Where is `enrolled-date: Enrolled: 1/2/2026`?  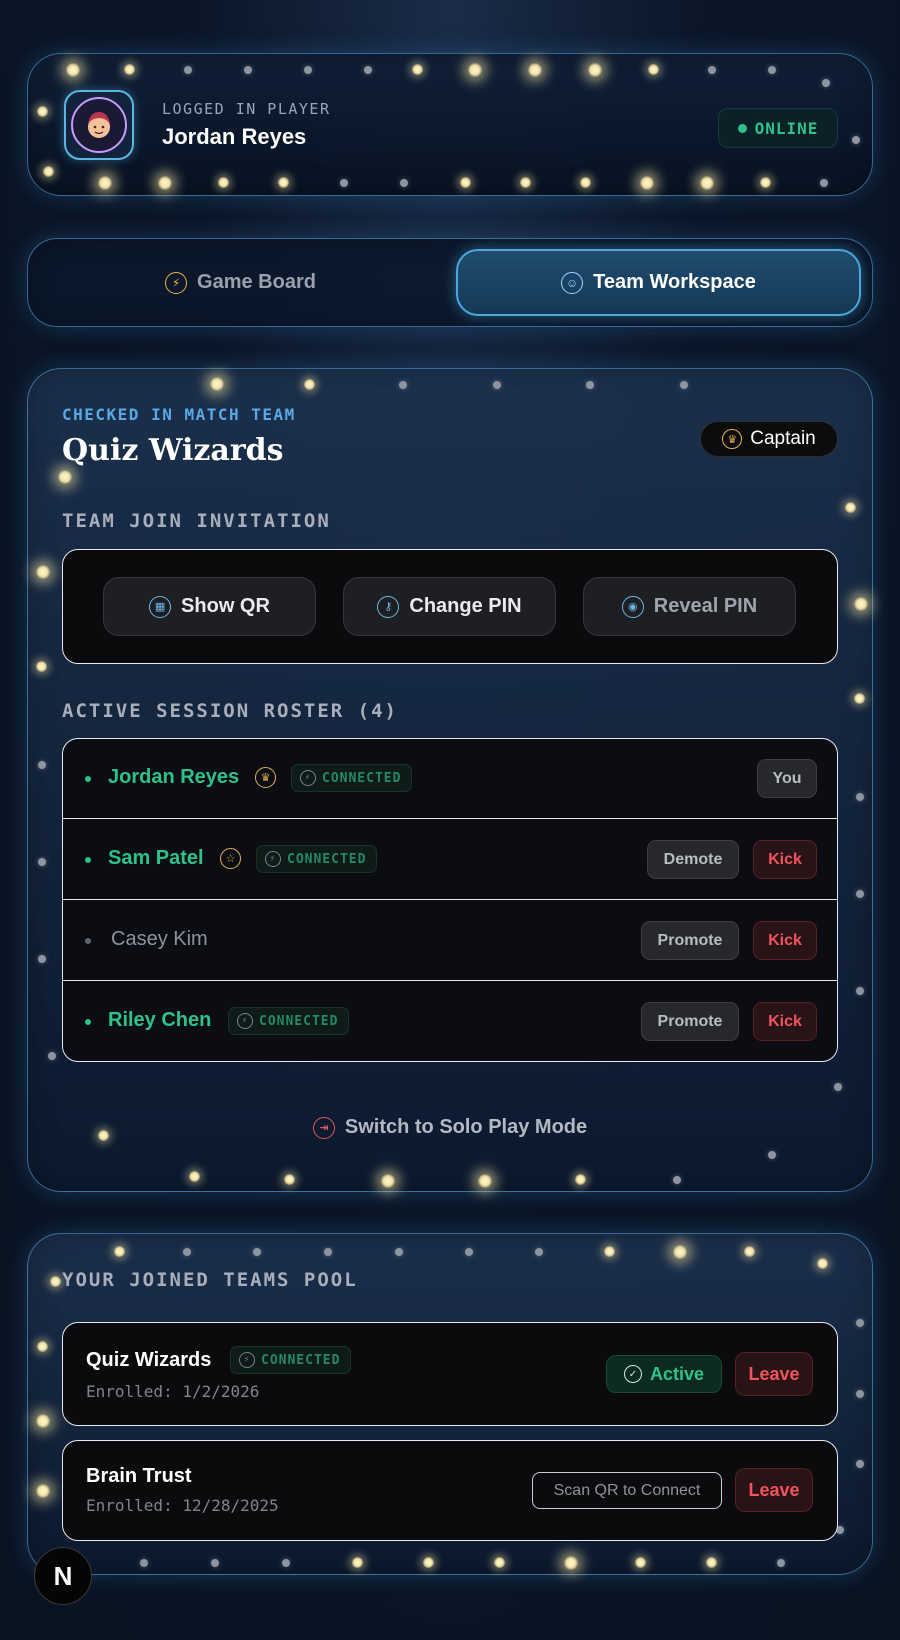 enrolled-date: Enrolled: 1/2/2026 is located at coordinates (173, 1391).